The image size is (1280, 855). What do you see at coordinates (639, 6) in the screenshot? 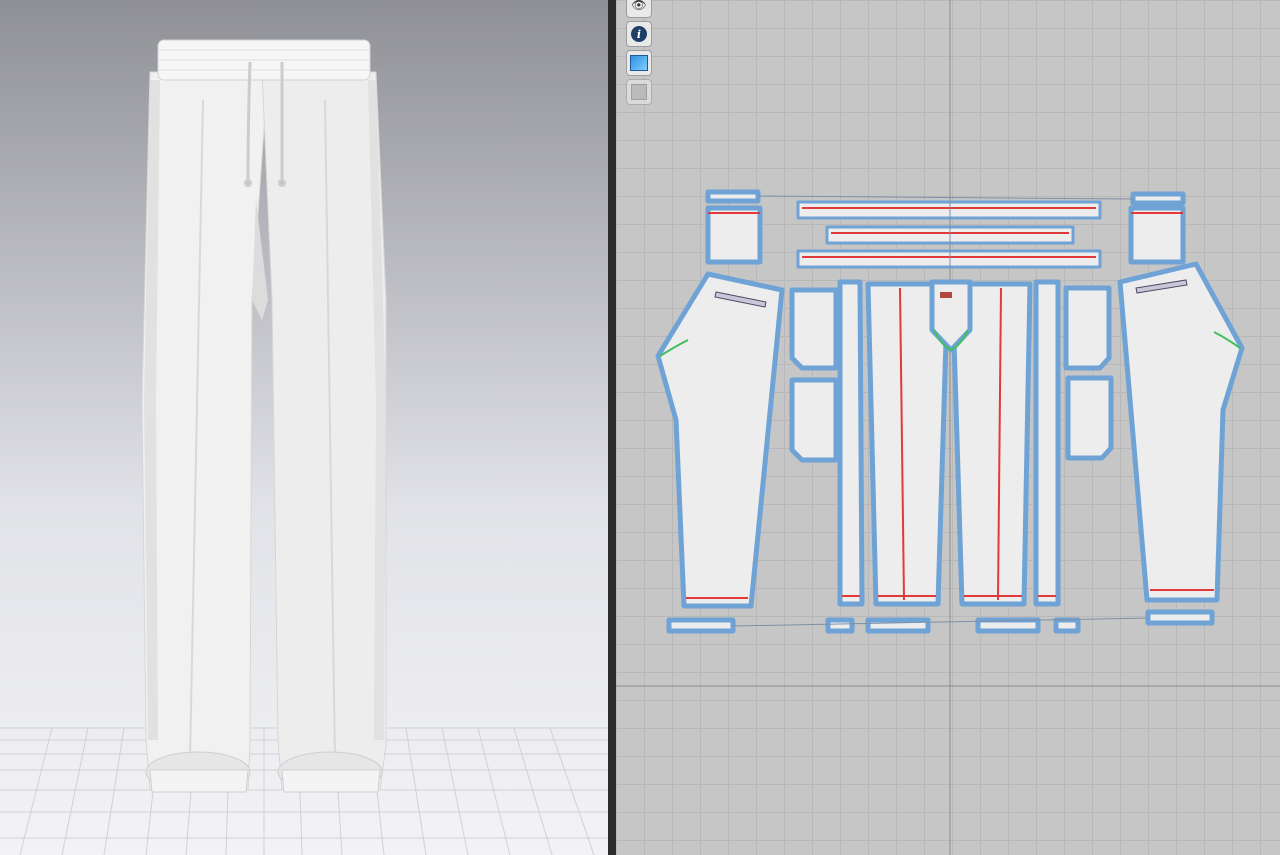
I see `visibility-eye-icon: 👁` at bounding box center [639, 6].